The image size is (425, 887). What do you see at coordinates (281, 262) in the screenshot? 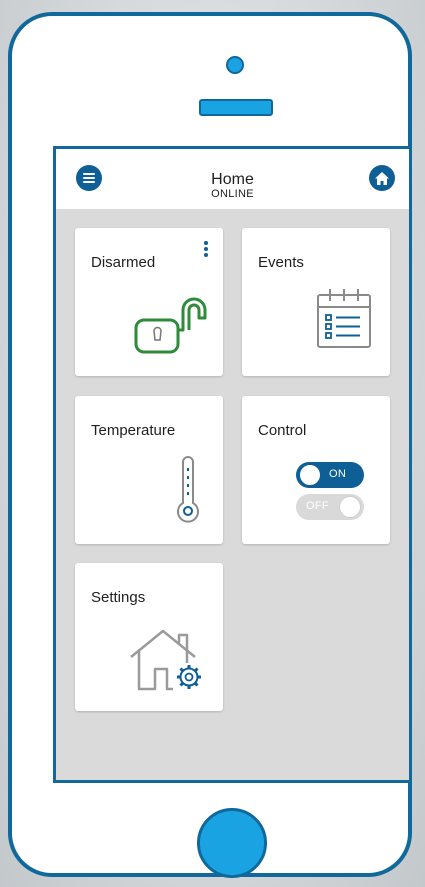
I see `events-label: Events` at bounding box center [281, 262].